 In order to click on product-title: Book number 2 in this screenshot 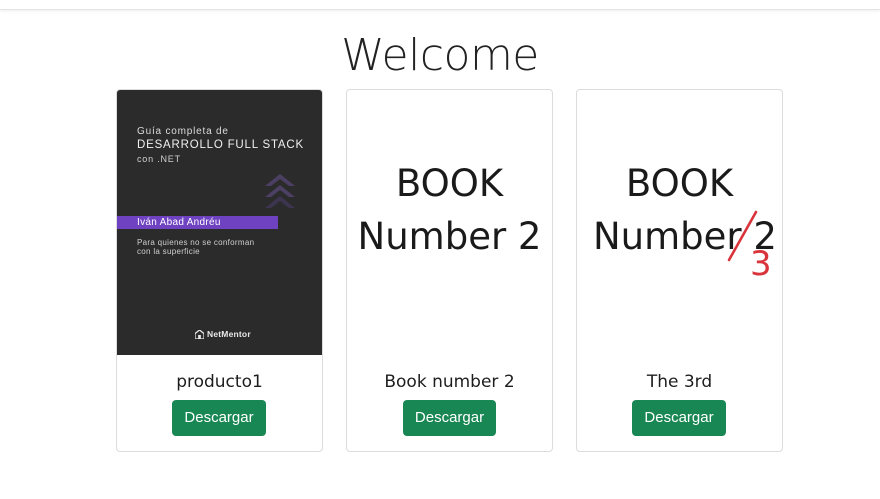, I will do `click(449, 382)`.